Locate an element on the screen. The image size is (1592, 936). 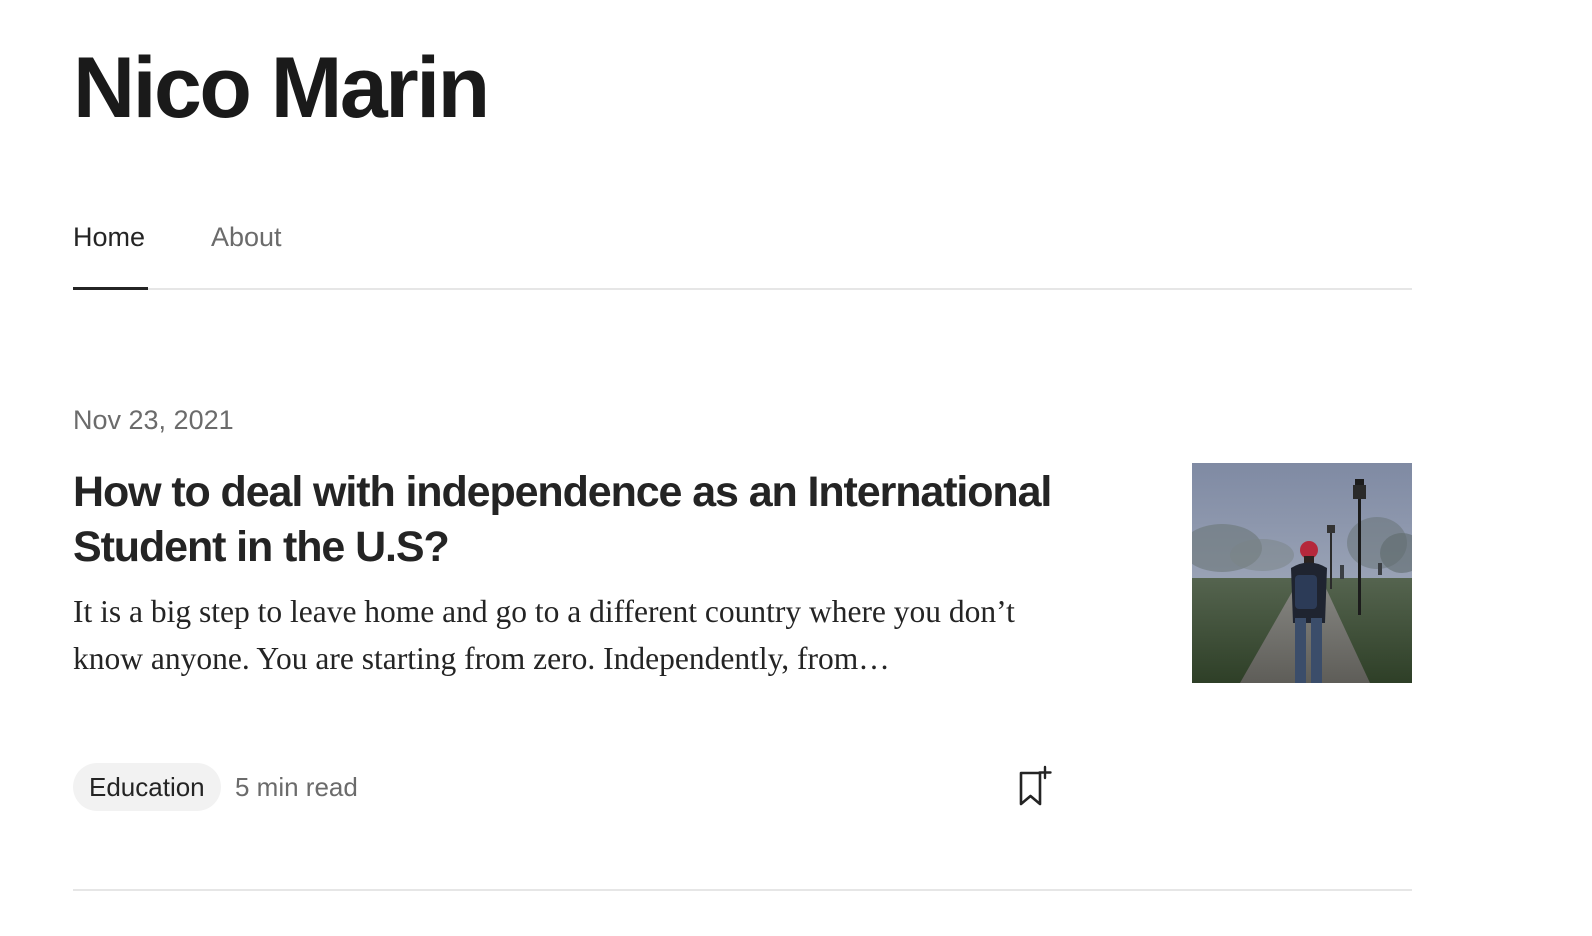
page-title: Nico Marin is located at coordinates (281, 88).